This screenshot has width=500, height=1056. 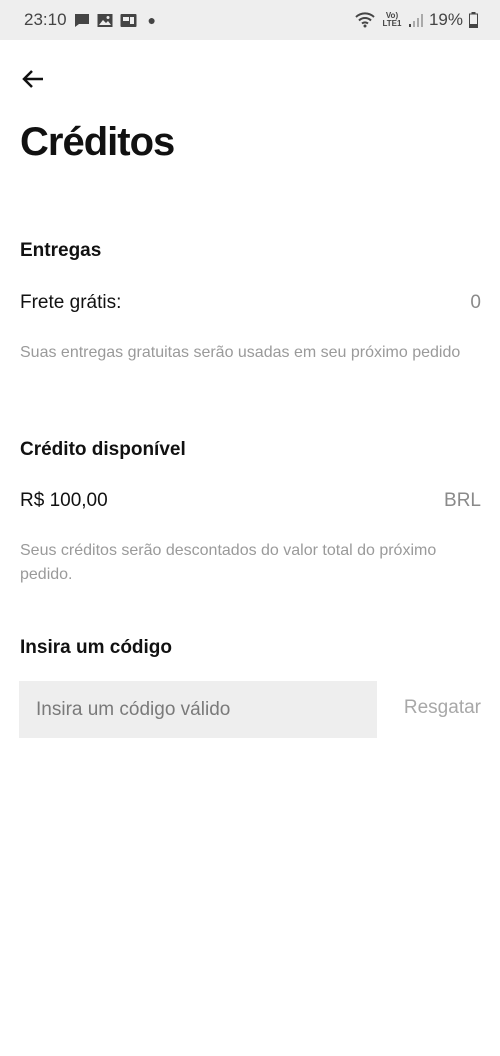 I want to click on free-shipping-value: 0, so click(x=475, y=302).